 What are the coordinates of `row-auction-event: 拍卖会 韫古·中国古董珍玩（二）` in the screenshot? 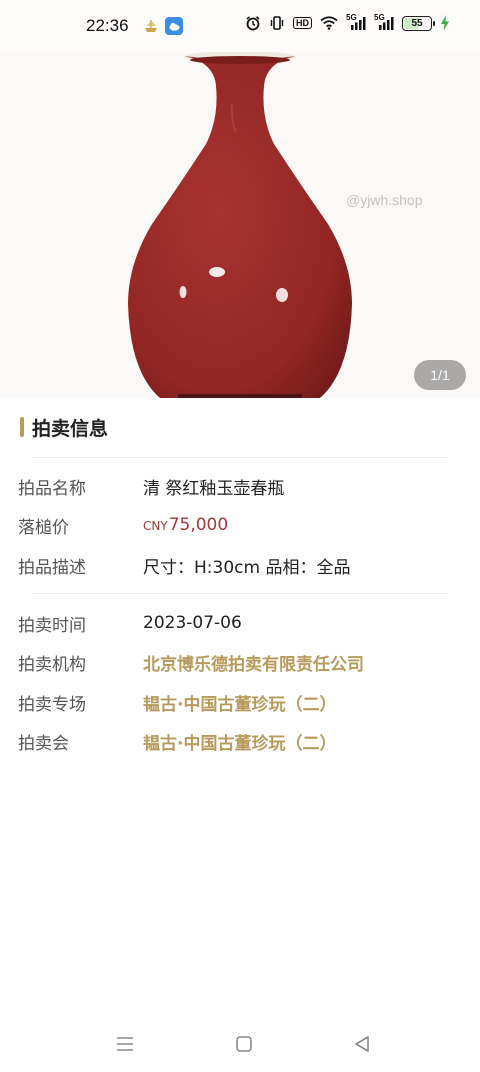 It's located at (177, 741).